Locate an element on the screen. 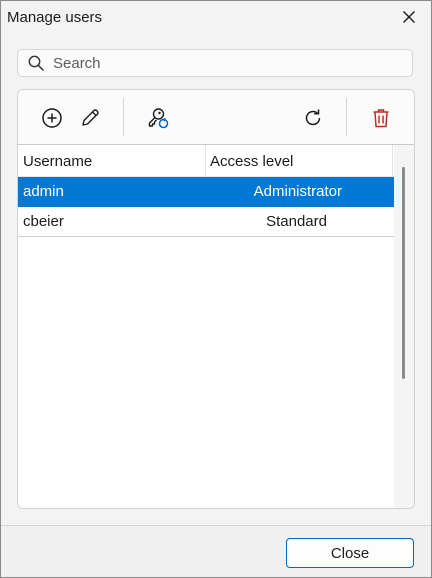 The height and width of the screenshot is (578, 432). key-reset-icon is located at coordinates (158, 118).